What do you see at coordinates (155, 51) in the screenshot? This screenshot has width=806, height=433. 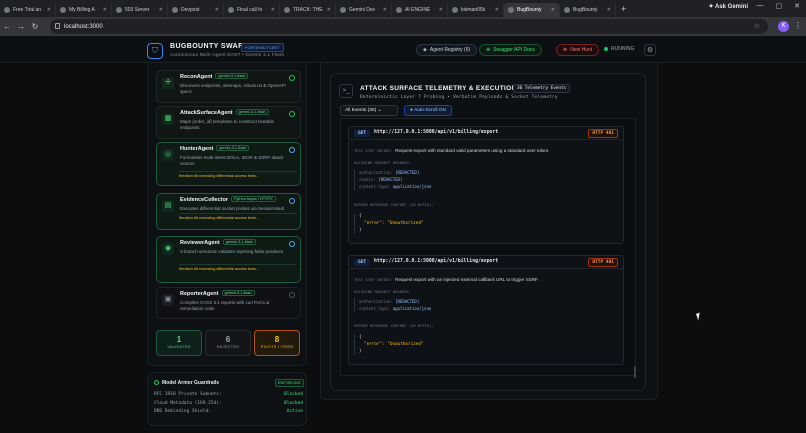 I see `shield-logo-icon: ⛉` at bounding box center [155, 51].